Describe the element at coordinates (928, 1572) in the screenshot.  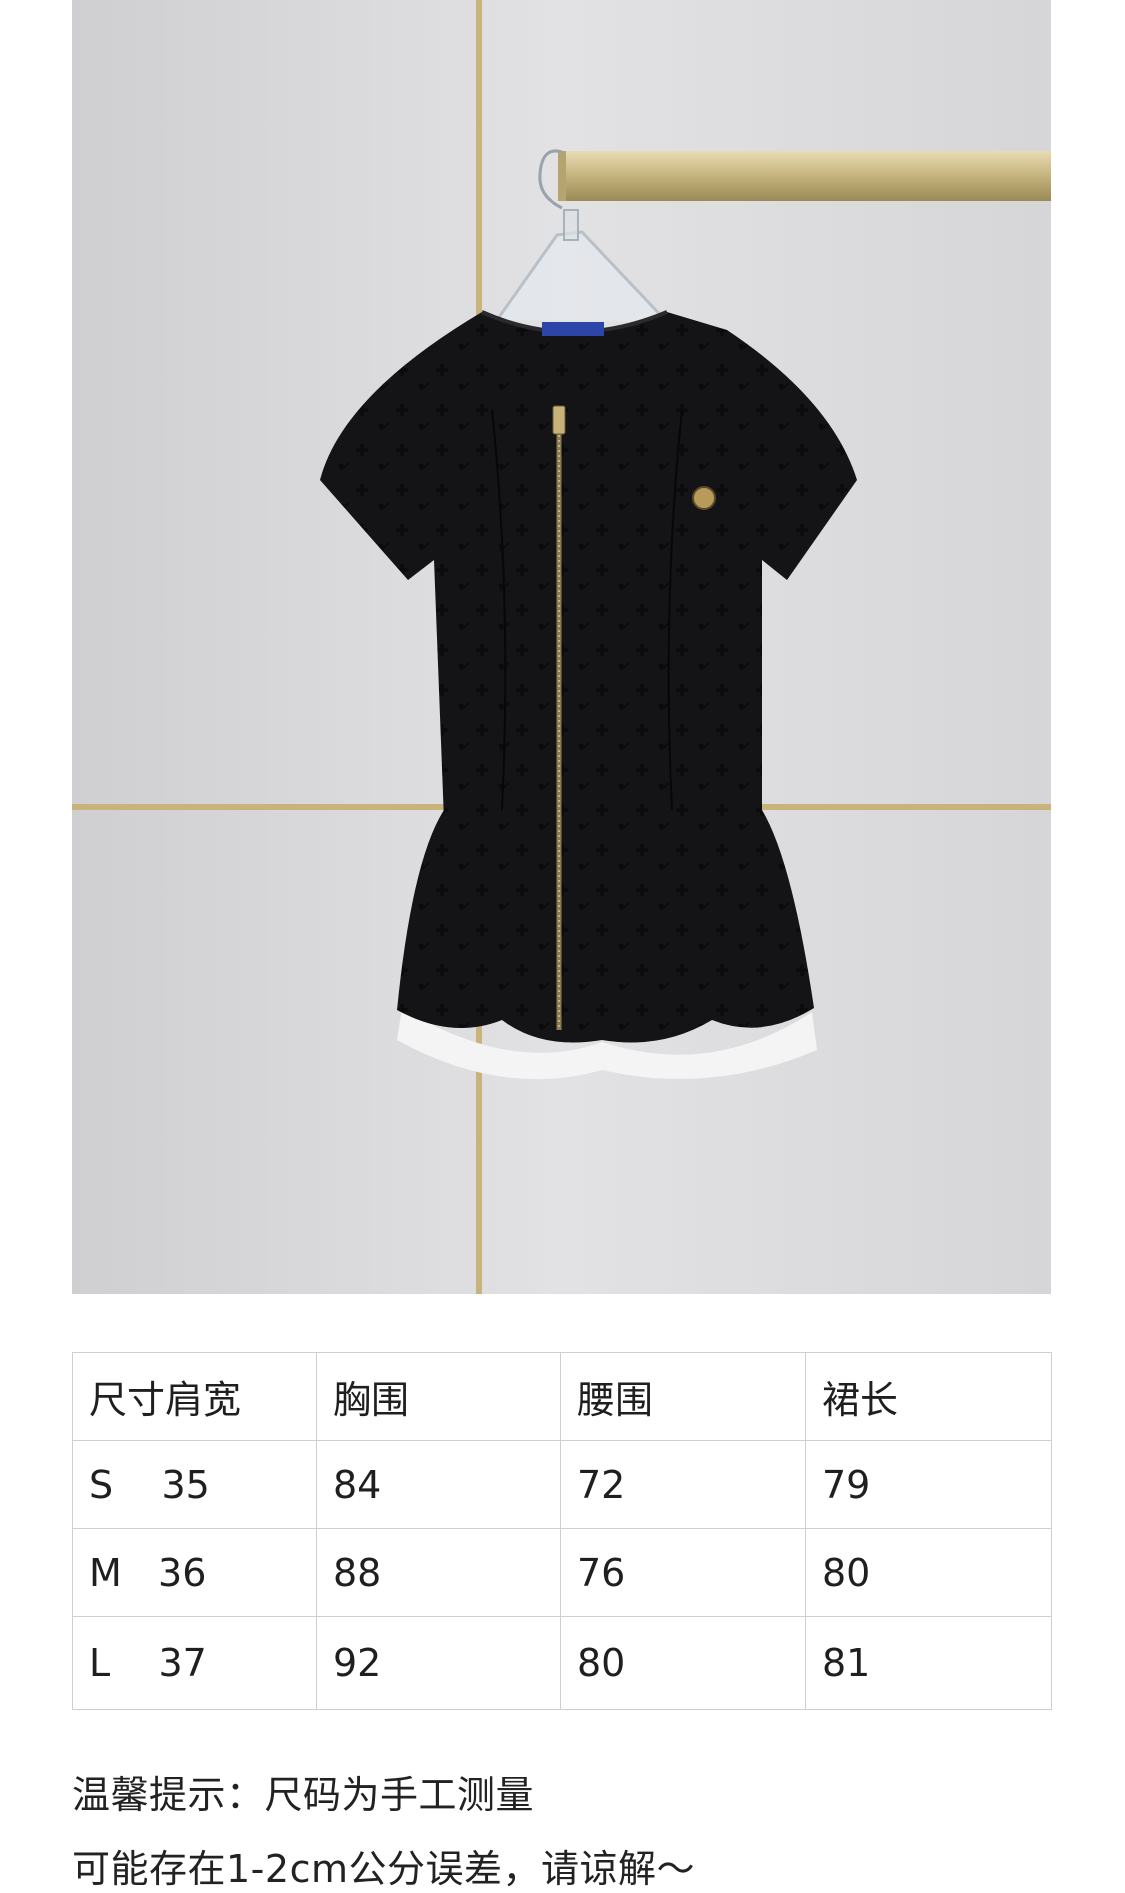
I see `cell-length: 80` at that location.